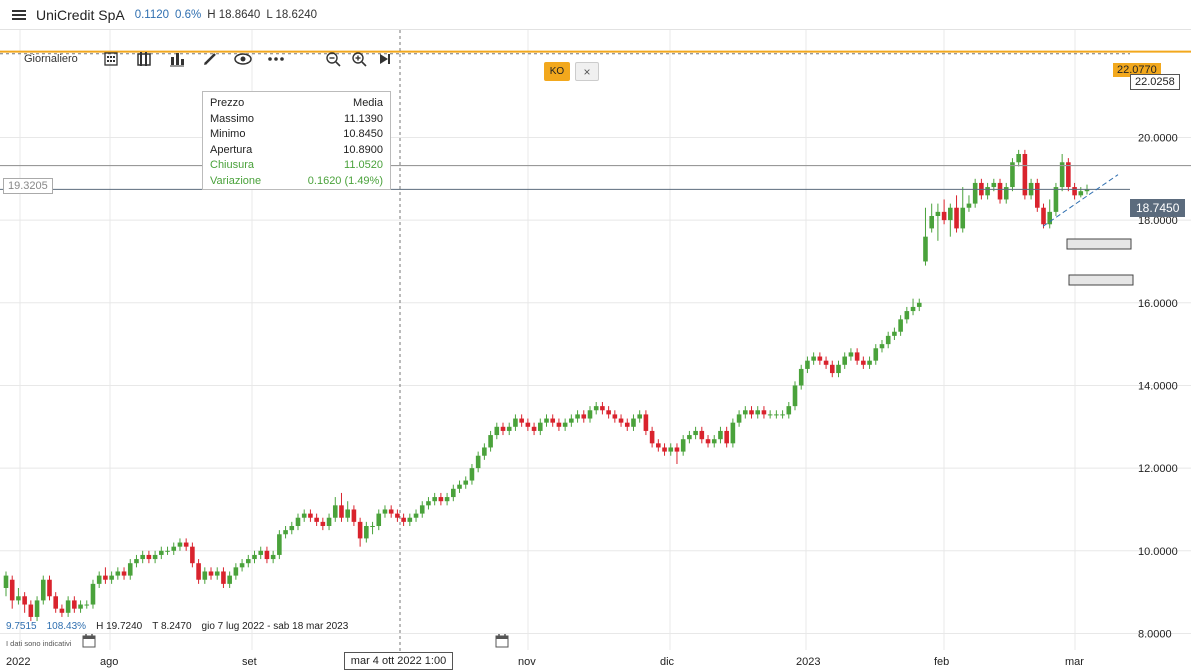 This screenshot has height=670, width=1191. I want to click on pencil-icon, so click(210, 59).